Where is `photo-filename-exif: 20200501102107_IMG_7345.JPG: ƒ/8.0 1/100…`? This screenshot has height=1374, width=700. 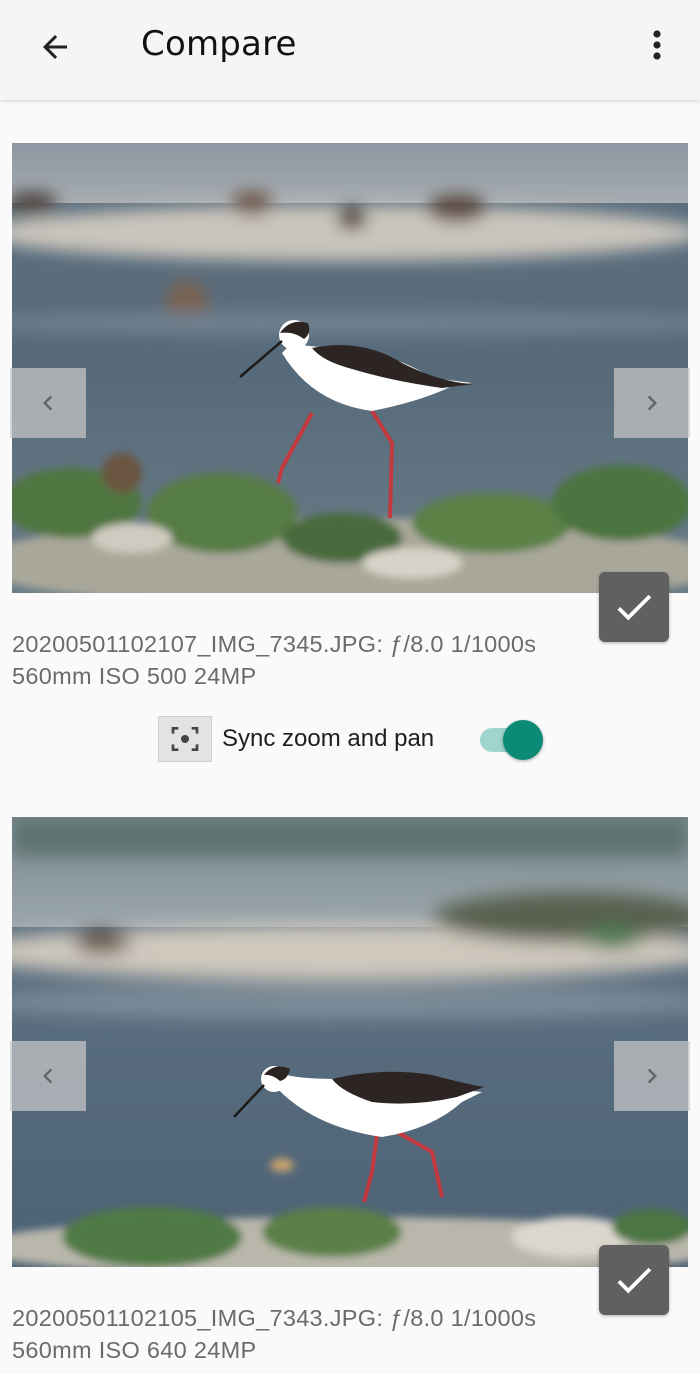 photo-filename-exif: 20200501102107_IMG_7345.JPG: ƒ/8.0 1/100… is located at coordinates (274, 644).